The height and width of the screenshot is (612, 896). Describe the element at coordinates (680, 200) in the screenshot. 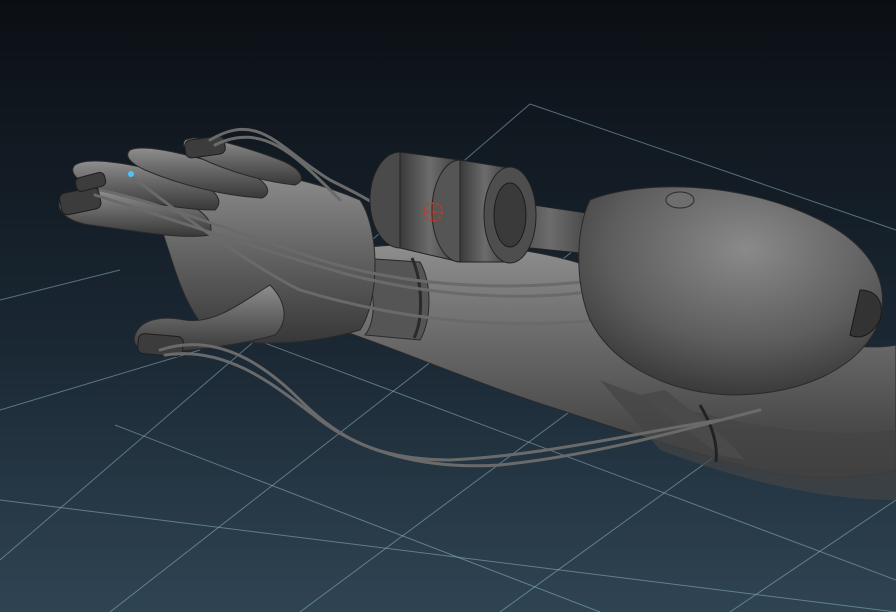

I see `shell-button-icon` at that location.